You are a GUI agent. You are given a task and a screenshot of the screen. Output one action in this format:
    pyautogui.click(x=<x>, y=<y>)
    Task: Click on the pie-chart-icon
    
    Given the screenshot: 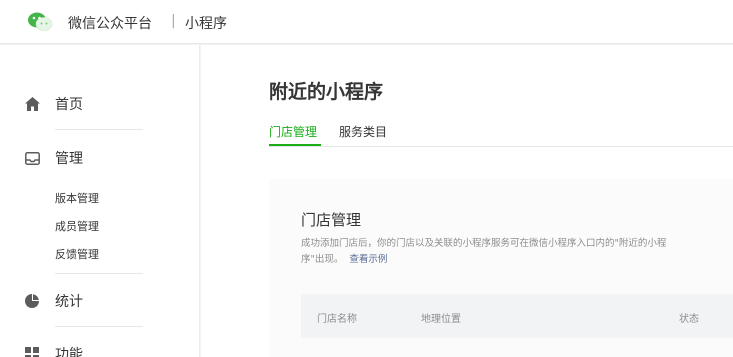 What is the action you would take?
    pyautogui.click(x=32, y=301)
    